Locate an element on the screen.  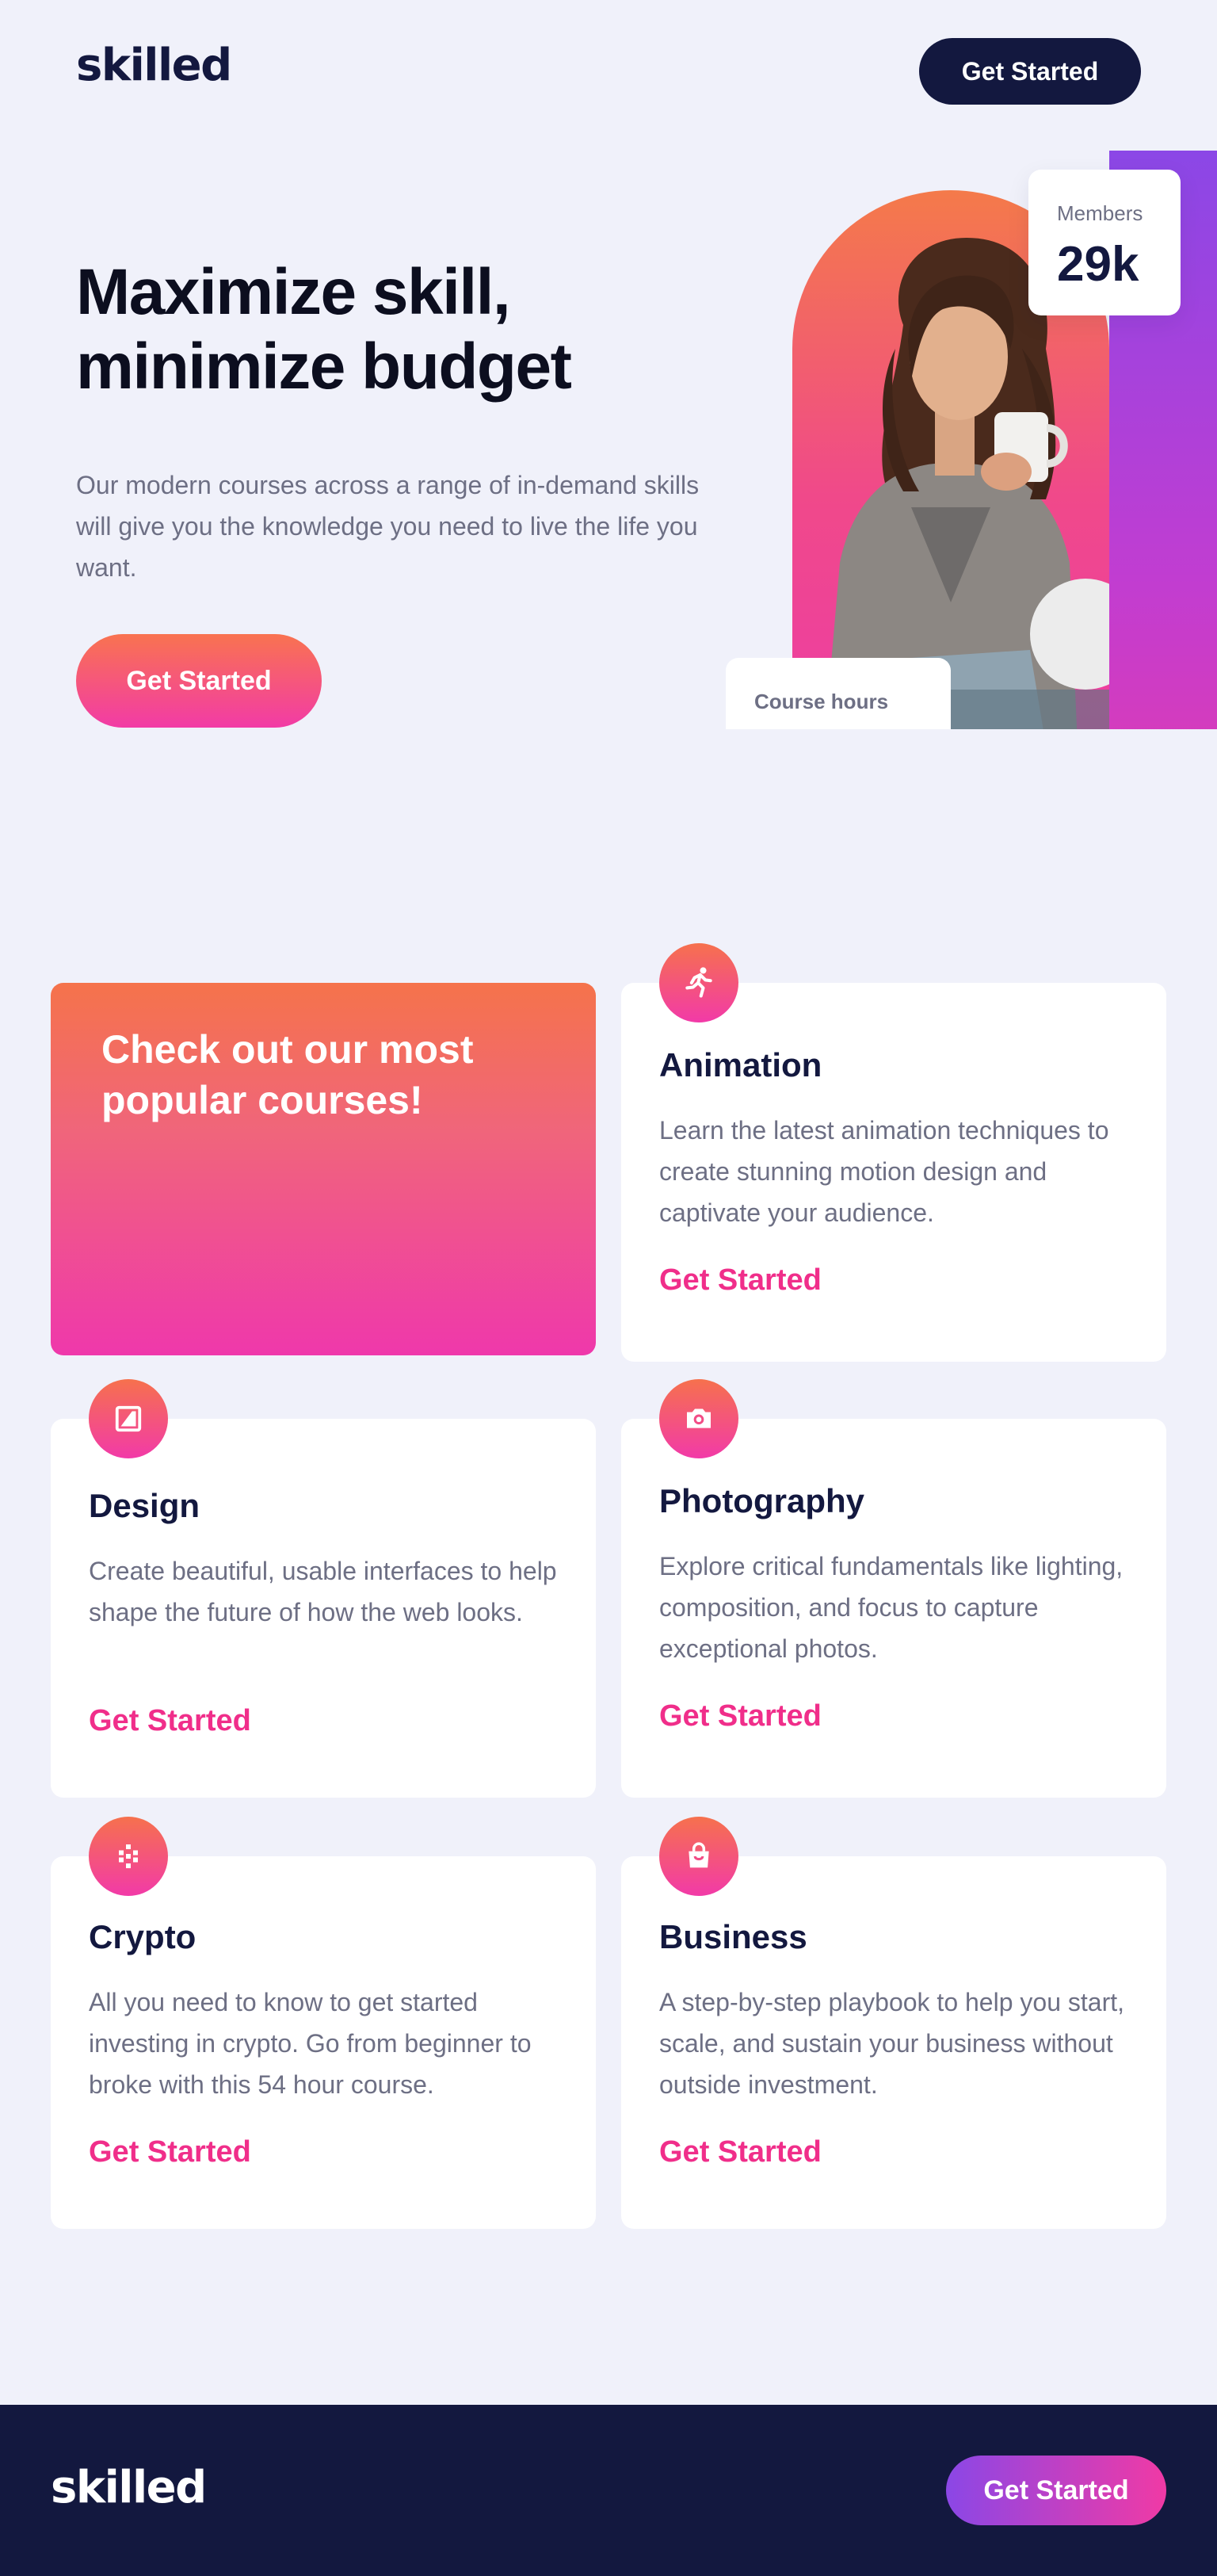
hero-visual: Members 29k Course hours is located at coordinates (957, 440).